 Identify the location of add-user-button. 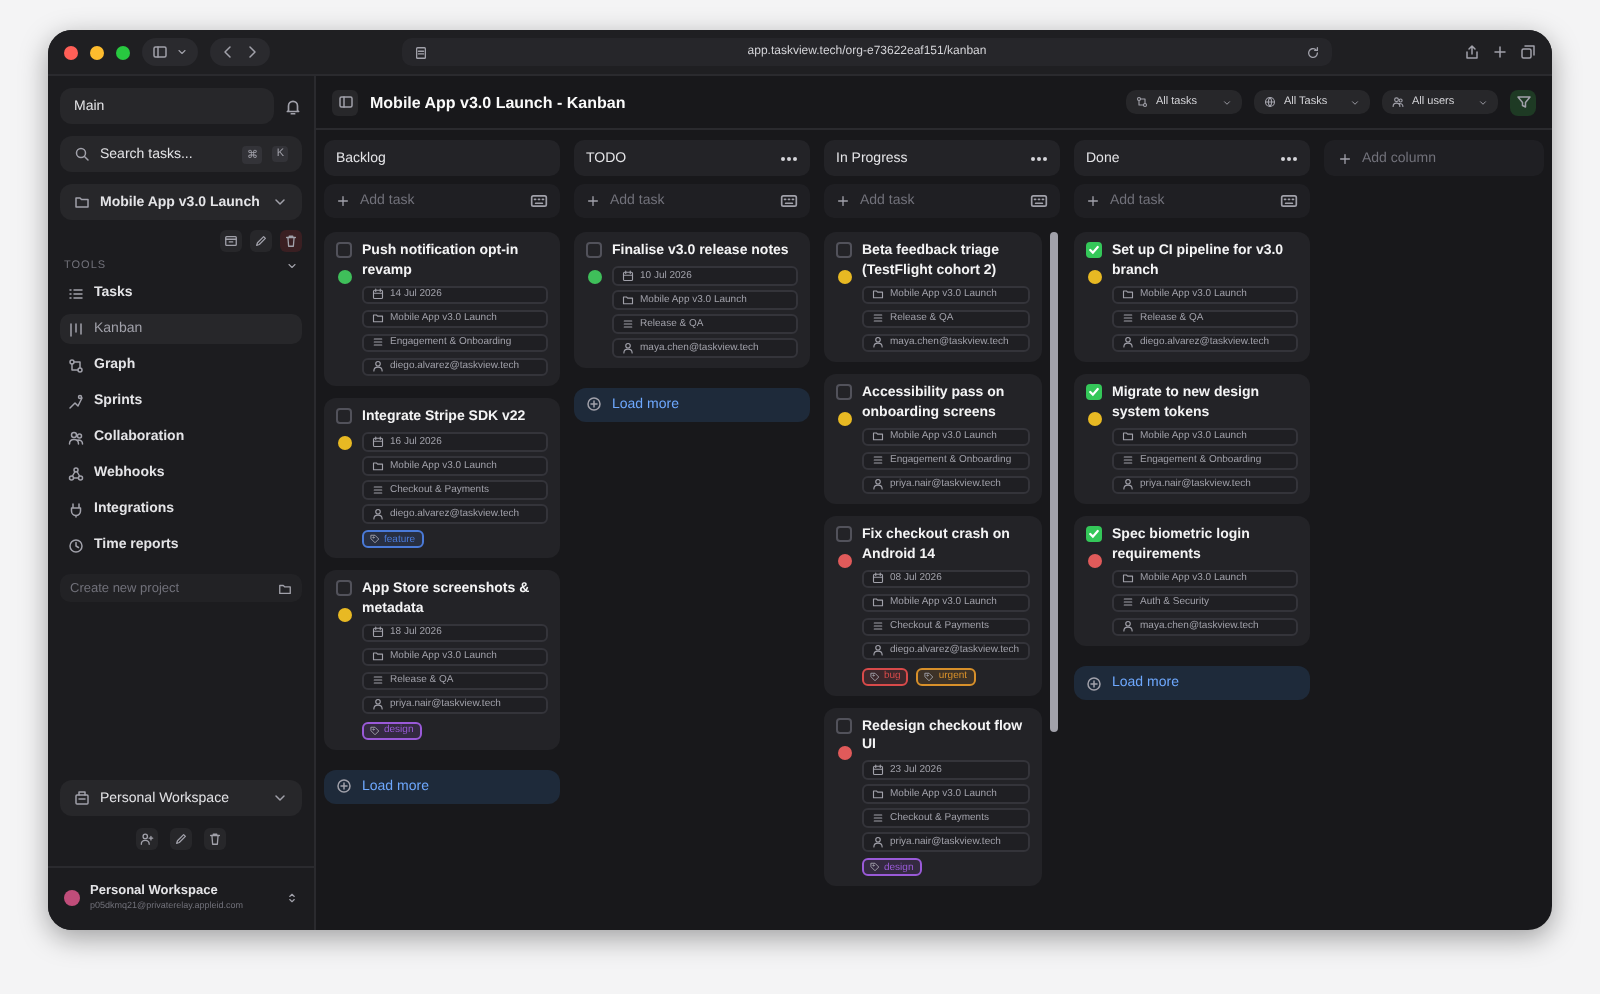
(147, 839).